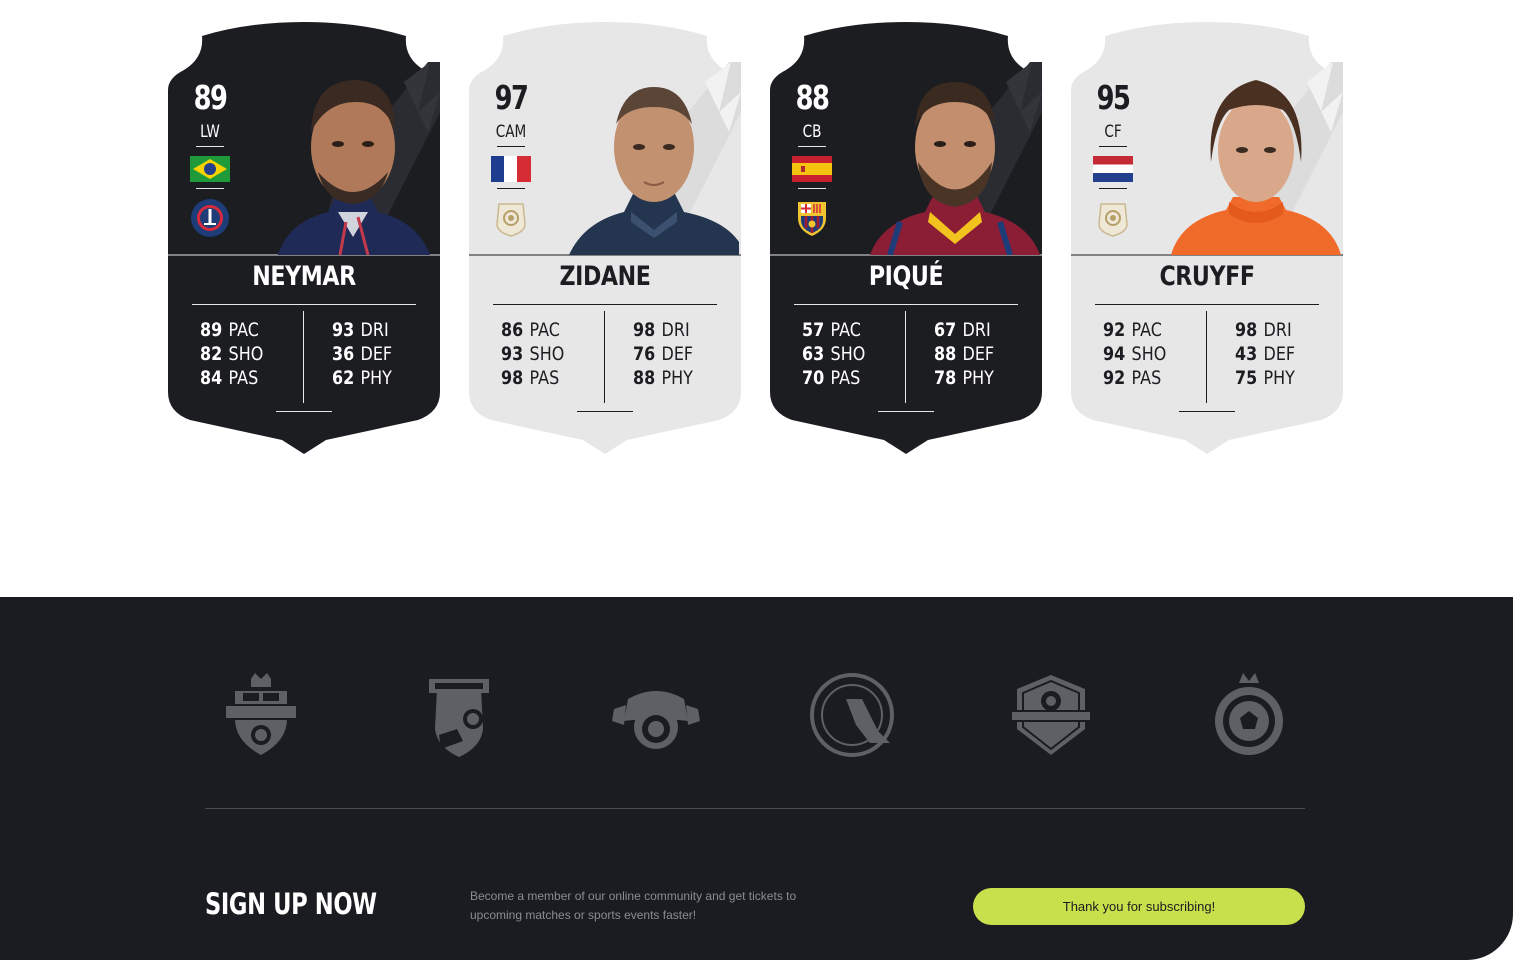 Image resolution: width=1513 pixels, height=960 pixels. What do you see at coordinates (362, 354) in the screenshot?
I see `stat-defending: 36 DEF` at bounding box center [362, 354].